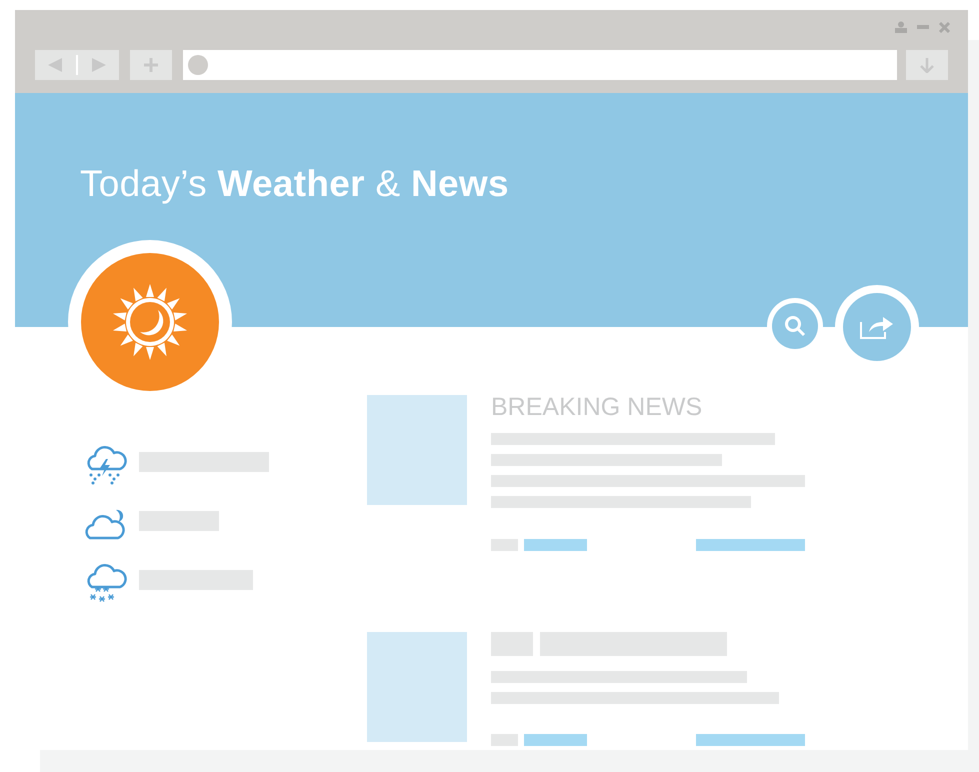 The height and width of the screenshot is (772, 979). What do you see at coordinates (901, 27) in the screenshot?
I see `user-icon` at bounding box center [901, 27].